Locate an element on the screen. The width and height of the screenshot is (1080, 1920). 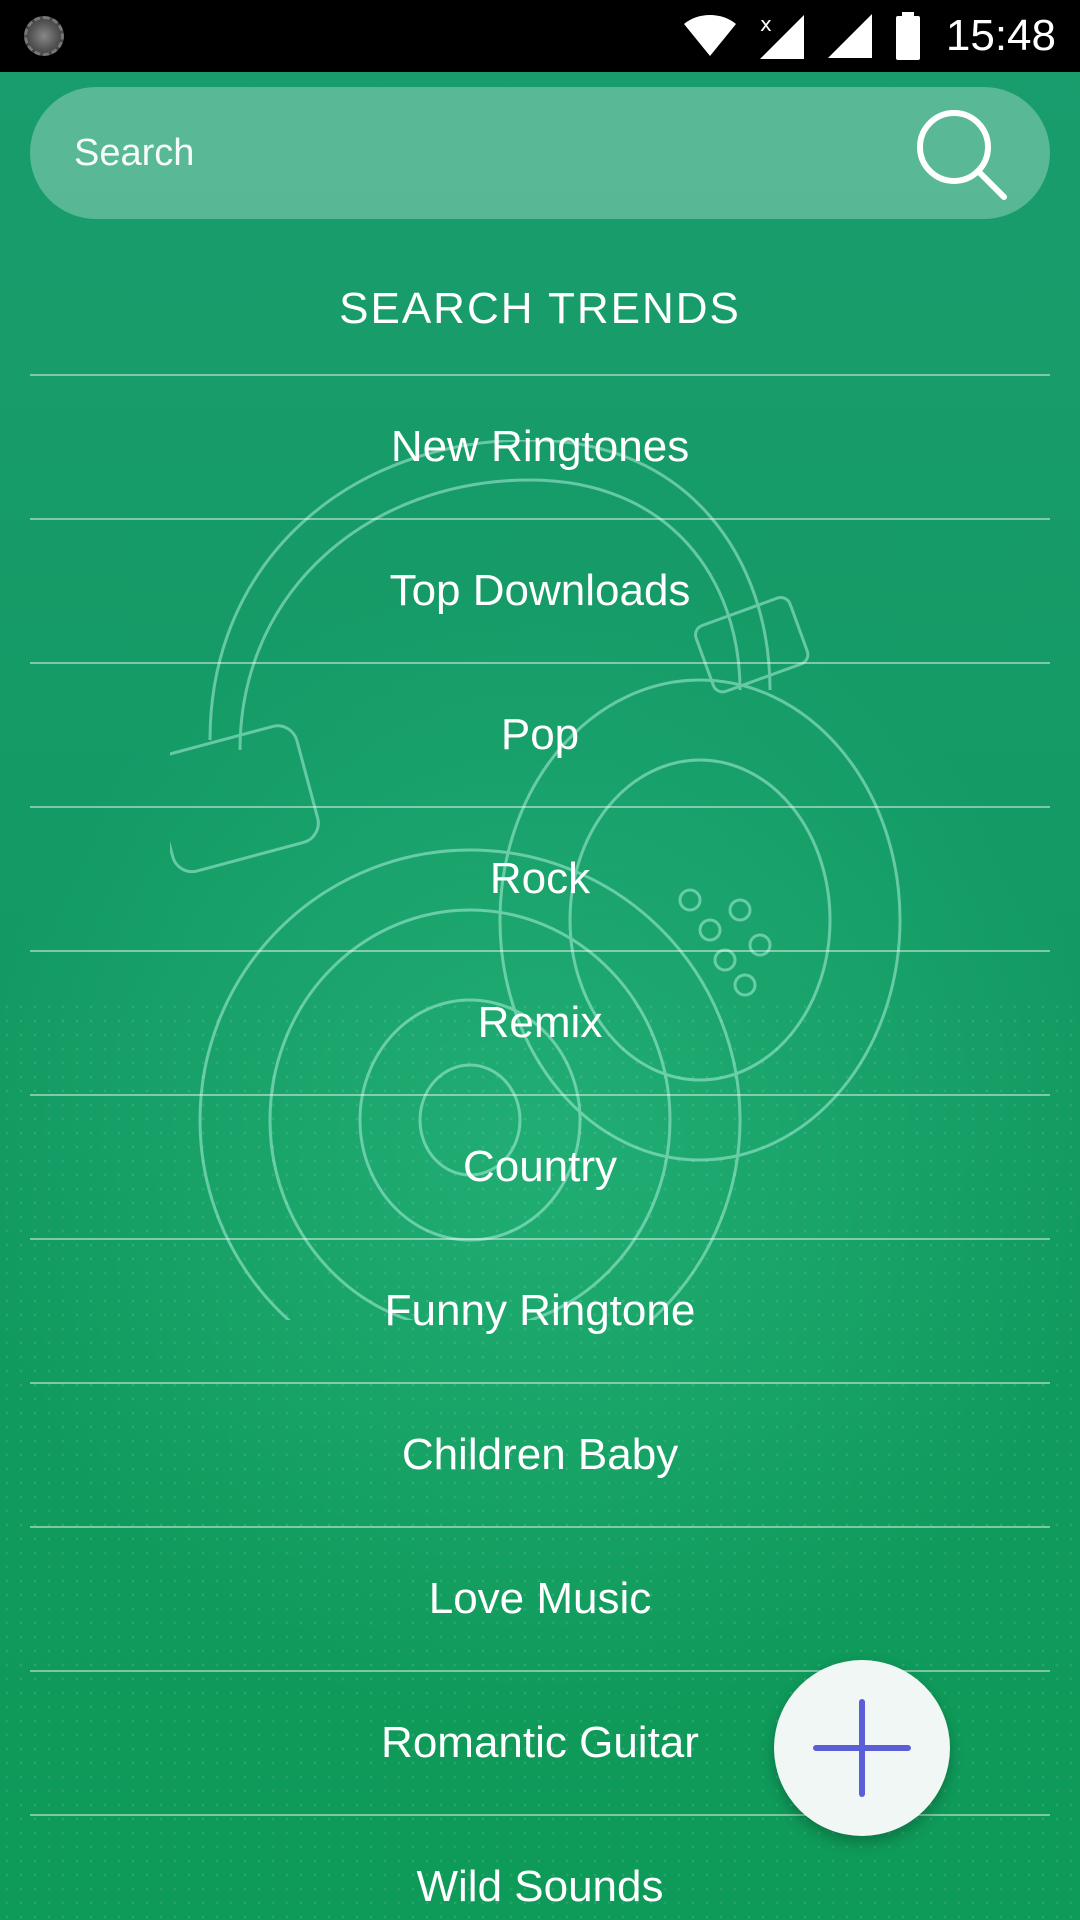
wifi-icon is located at coordinates (710, 36).